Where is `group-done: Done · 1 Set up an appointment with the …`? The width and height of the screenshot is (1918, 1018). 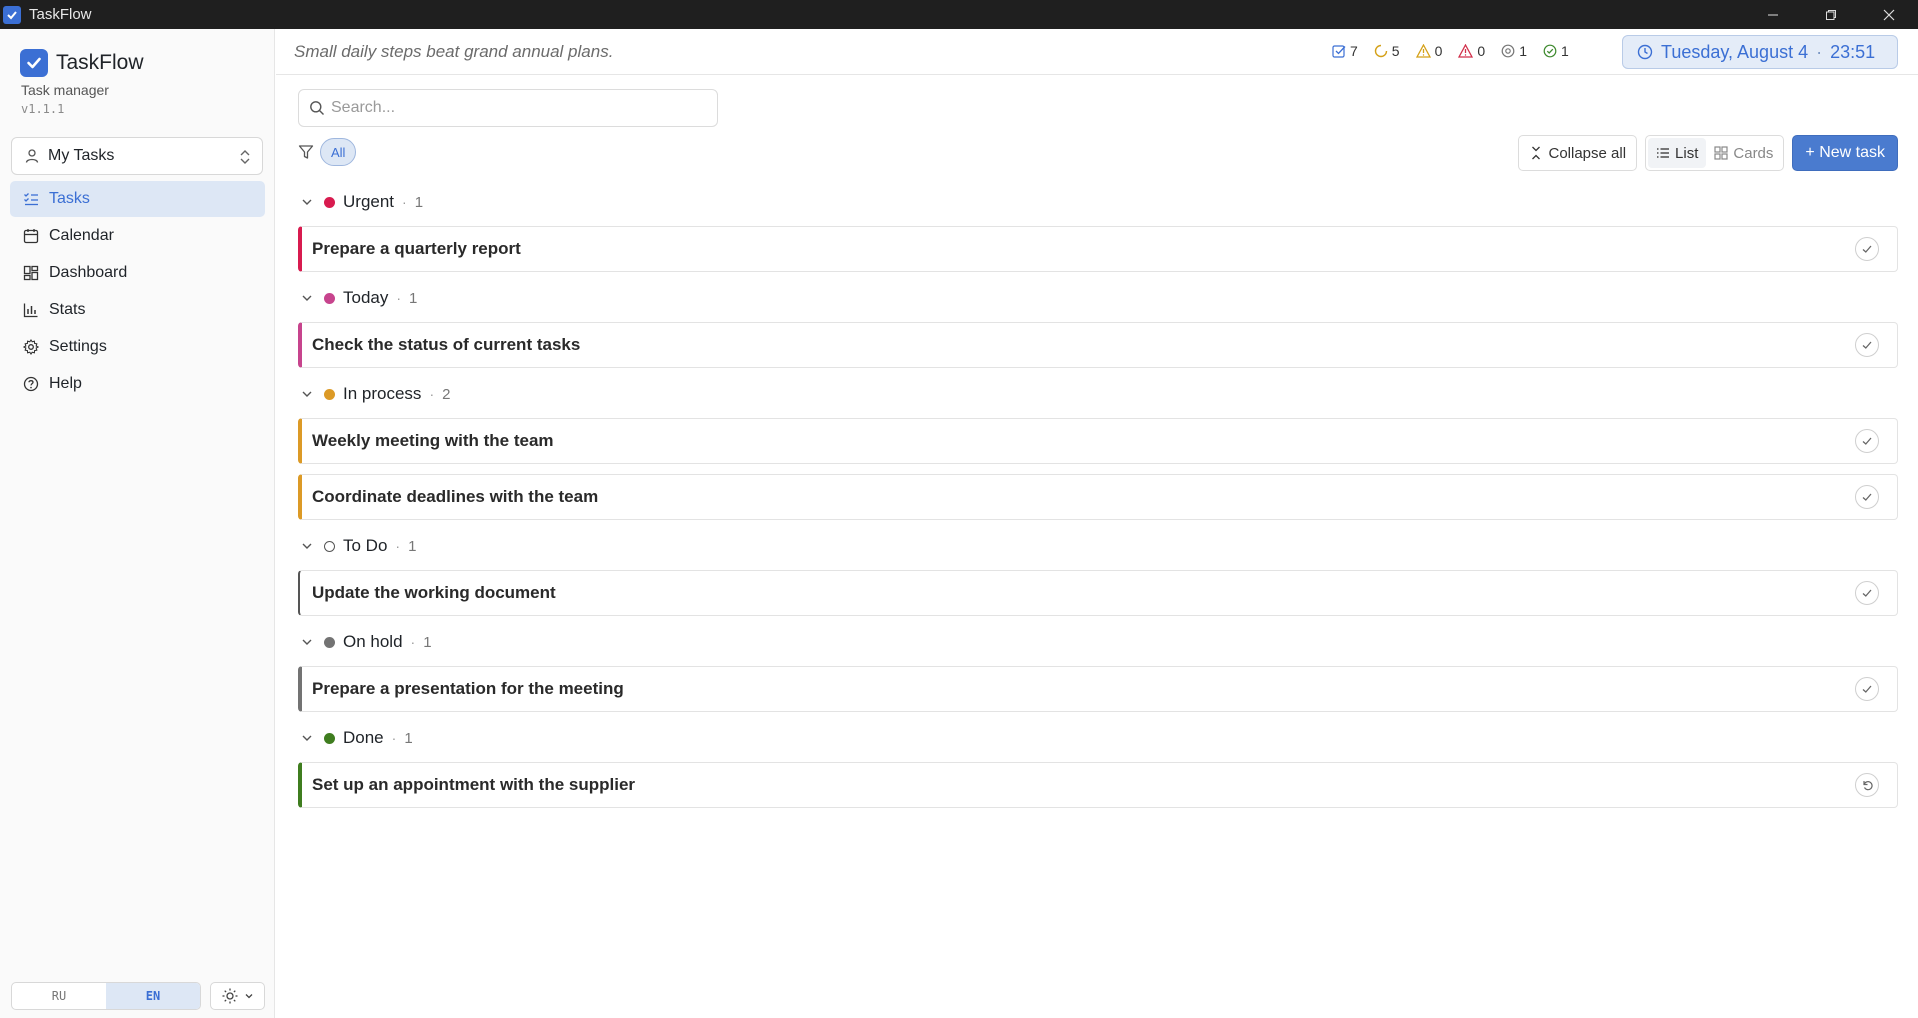 group-done: Done · 1 Set up an appointment with the … is located at coordinates (1098, 766).